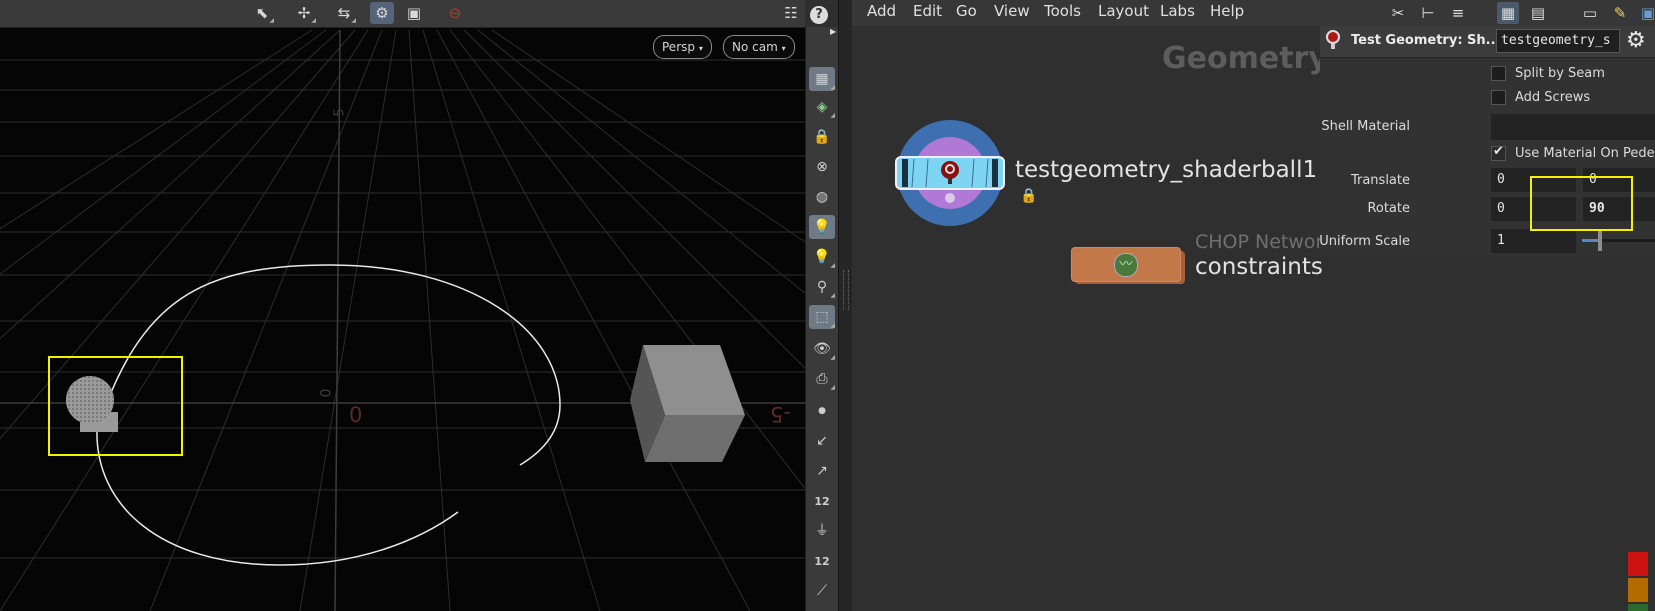 Image resolution: width=1655 pixels, height=611 pixels. Describe the element at coordinates (304, 13) in the screenshot. I see `transform-tool-icon: ✢ ◢` at that location.